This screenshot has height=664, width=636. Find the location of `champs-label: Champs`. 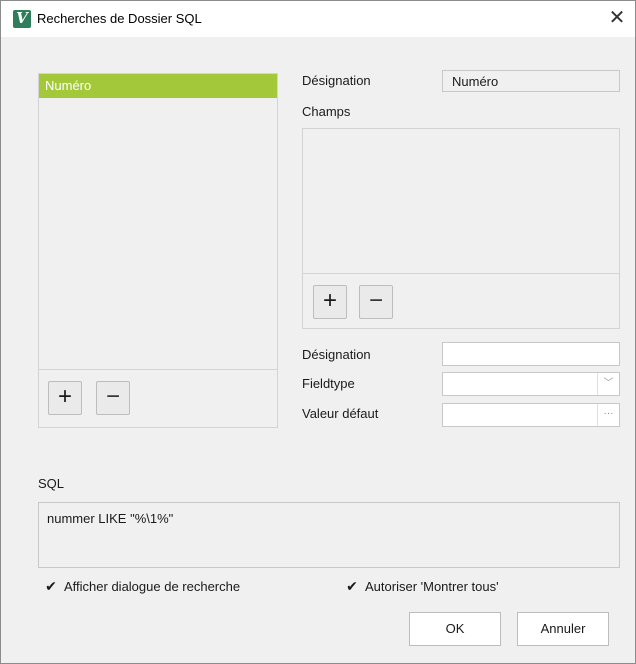

champs-label: Champs is located at coordinates (326, 111).